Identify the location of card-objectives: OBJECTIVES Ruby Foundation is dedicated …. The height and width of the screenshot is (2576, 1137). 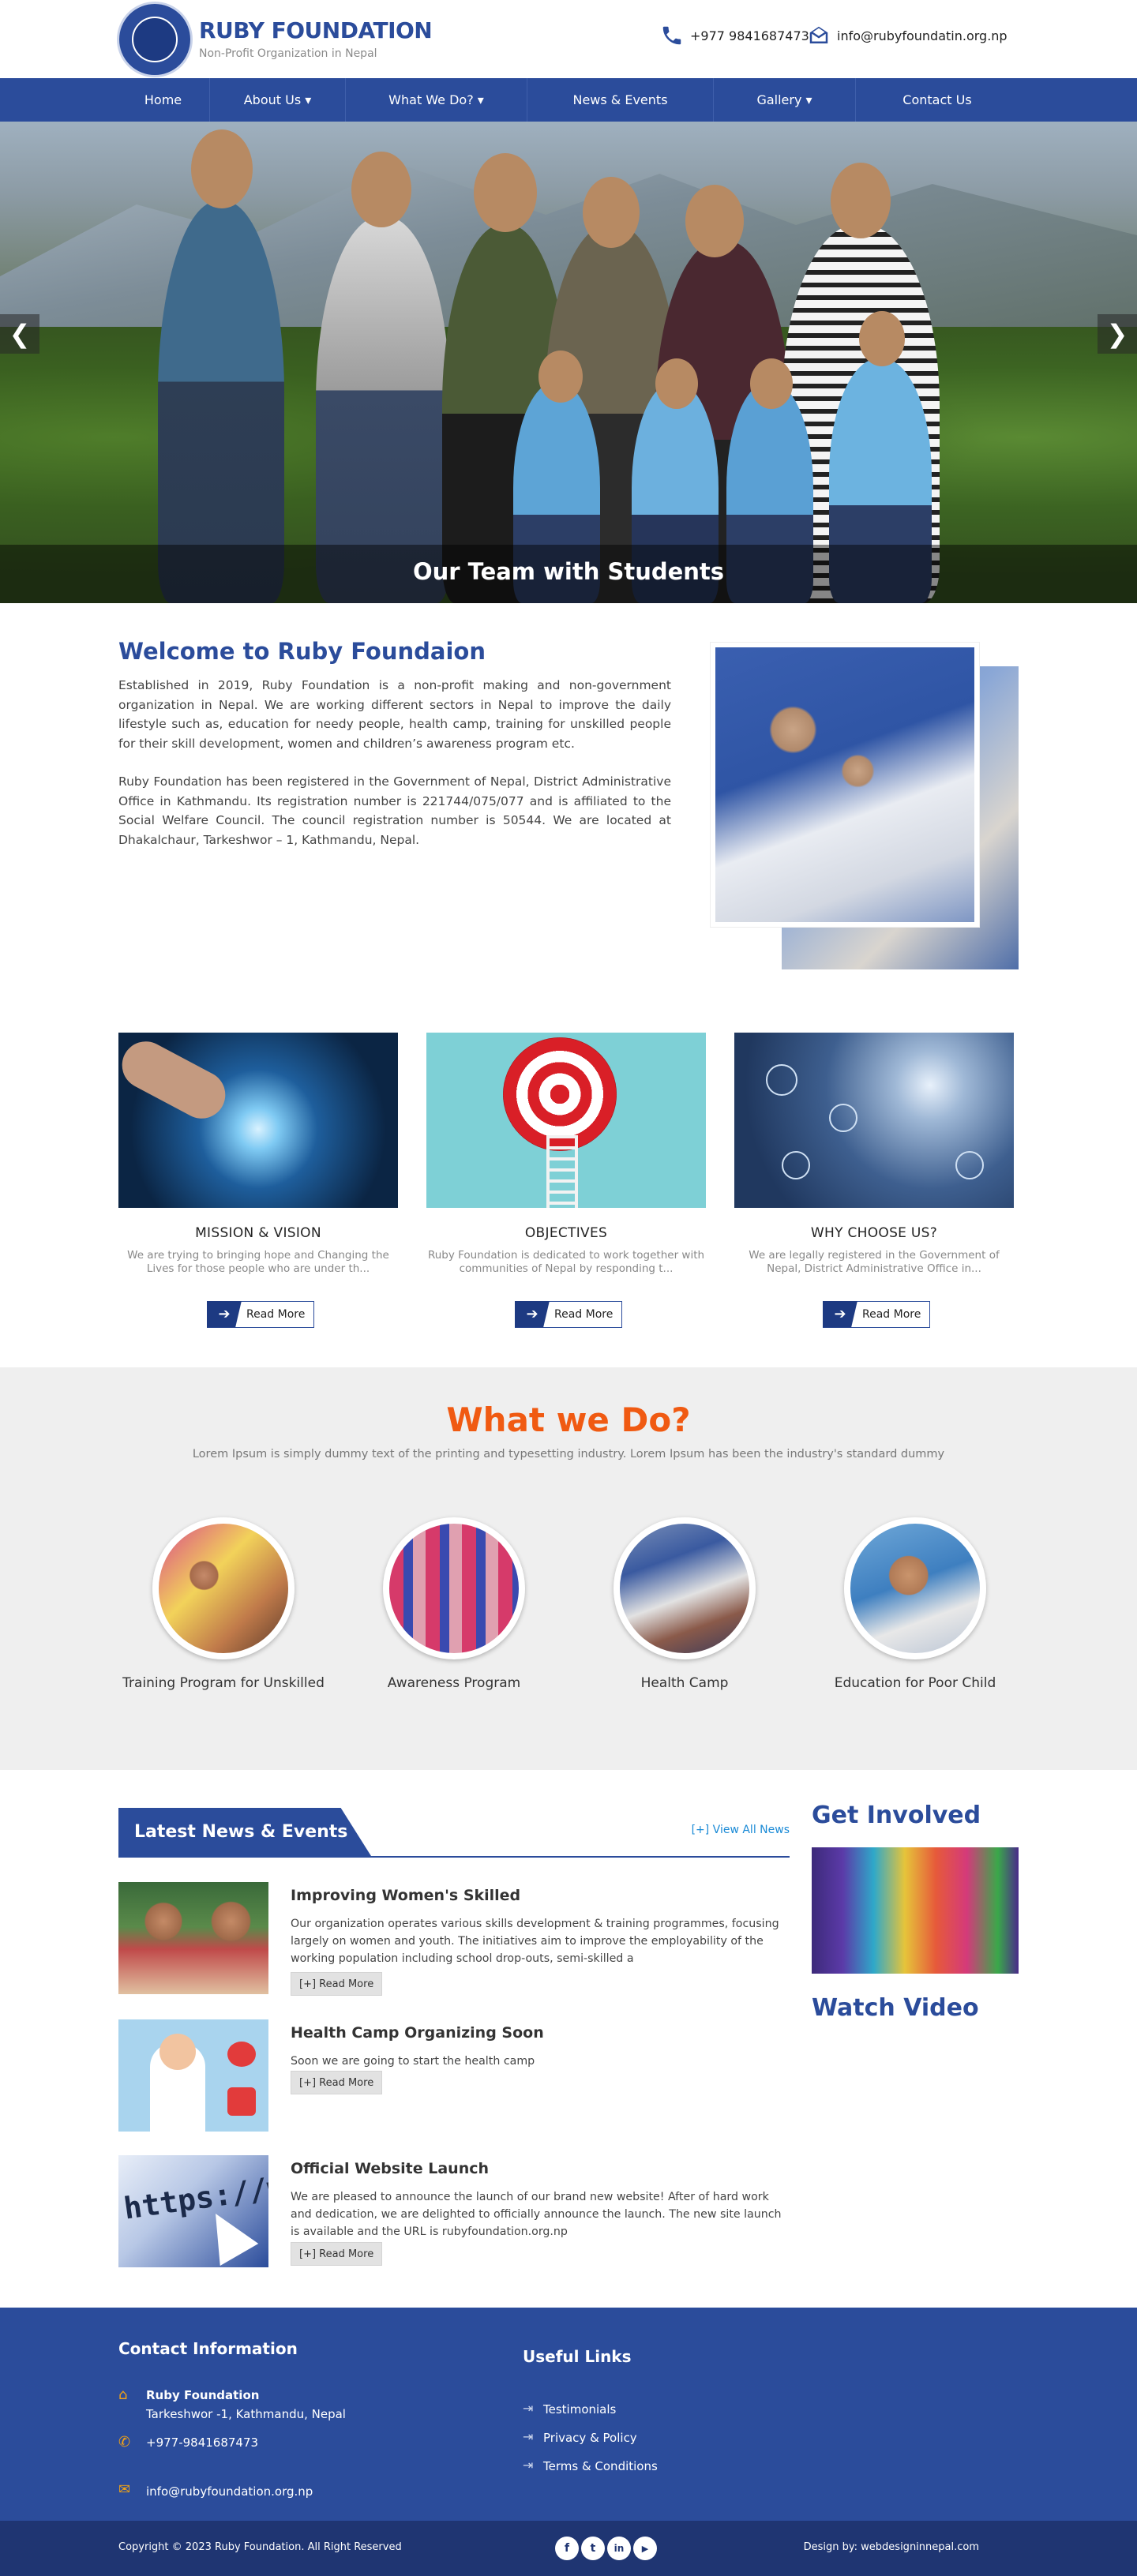
(566, 1180).